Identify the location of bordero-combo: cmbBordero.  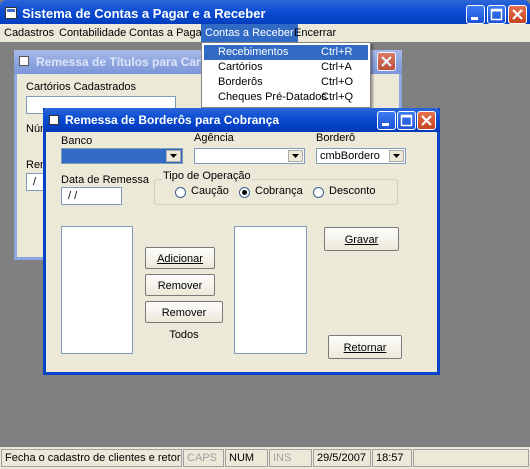
(361, 156).